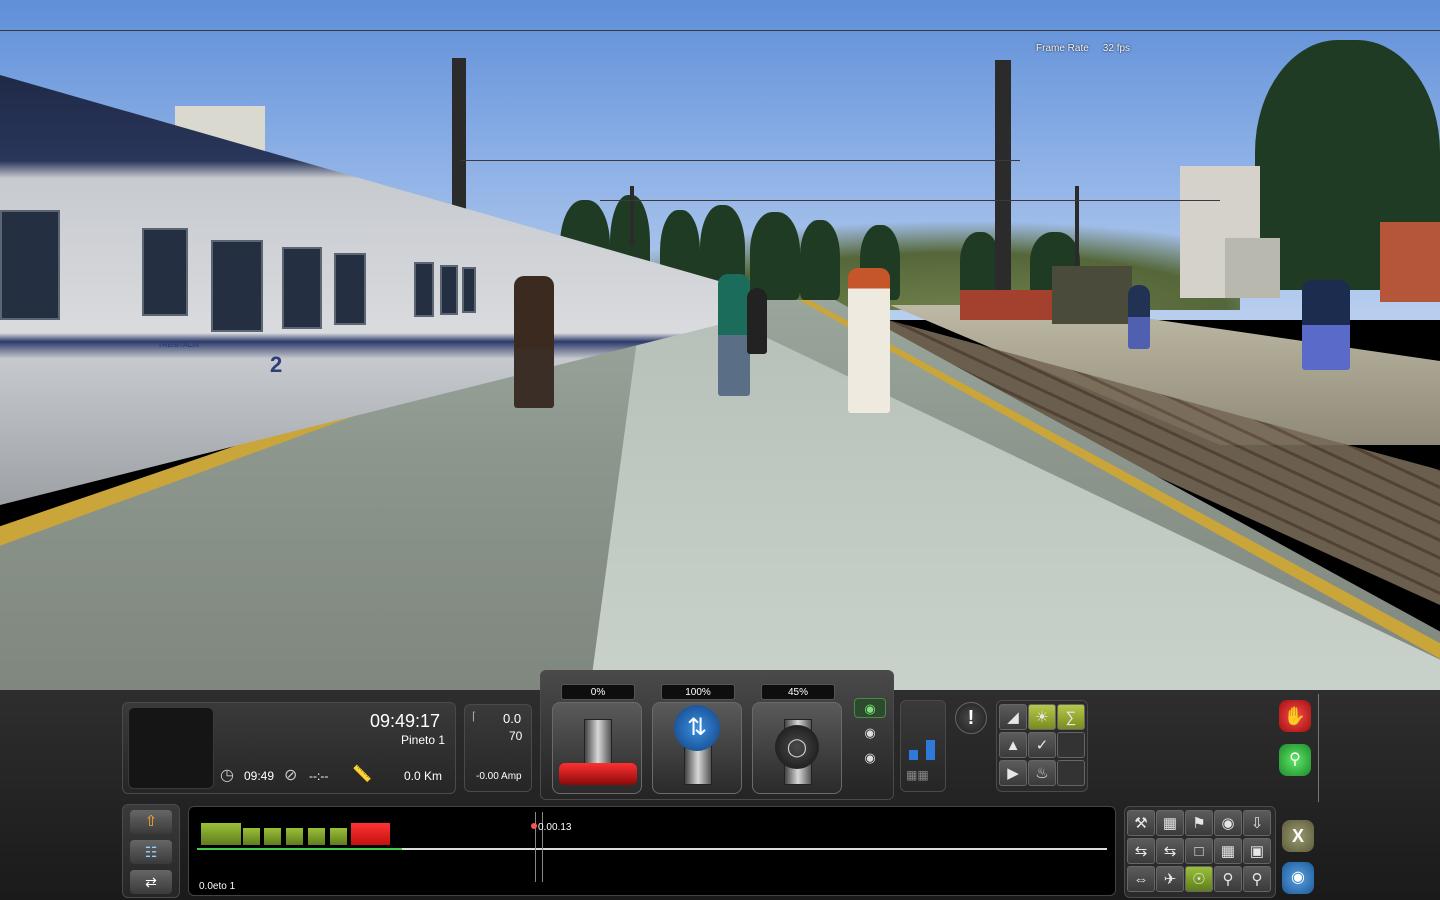 The width and height of the screenshot is (1440, 900). What do you see at coordinates (423, 776) in the screenshot?
I see `distance-readout: 0.0 Km` at bounding box center [423, 776].